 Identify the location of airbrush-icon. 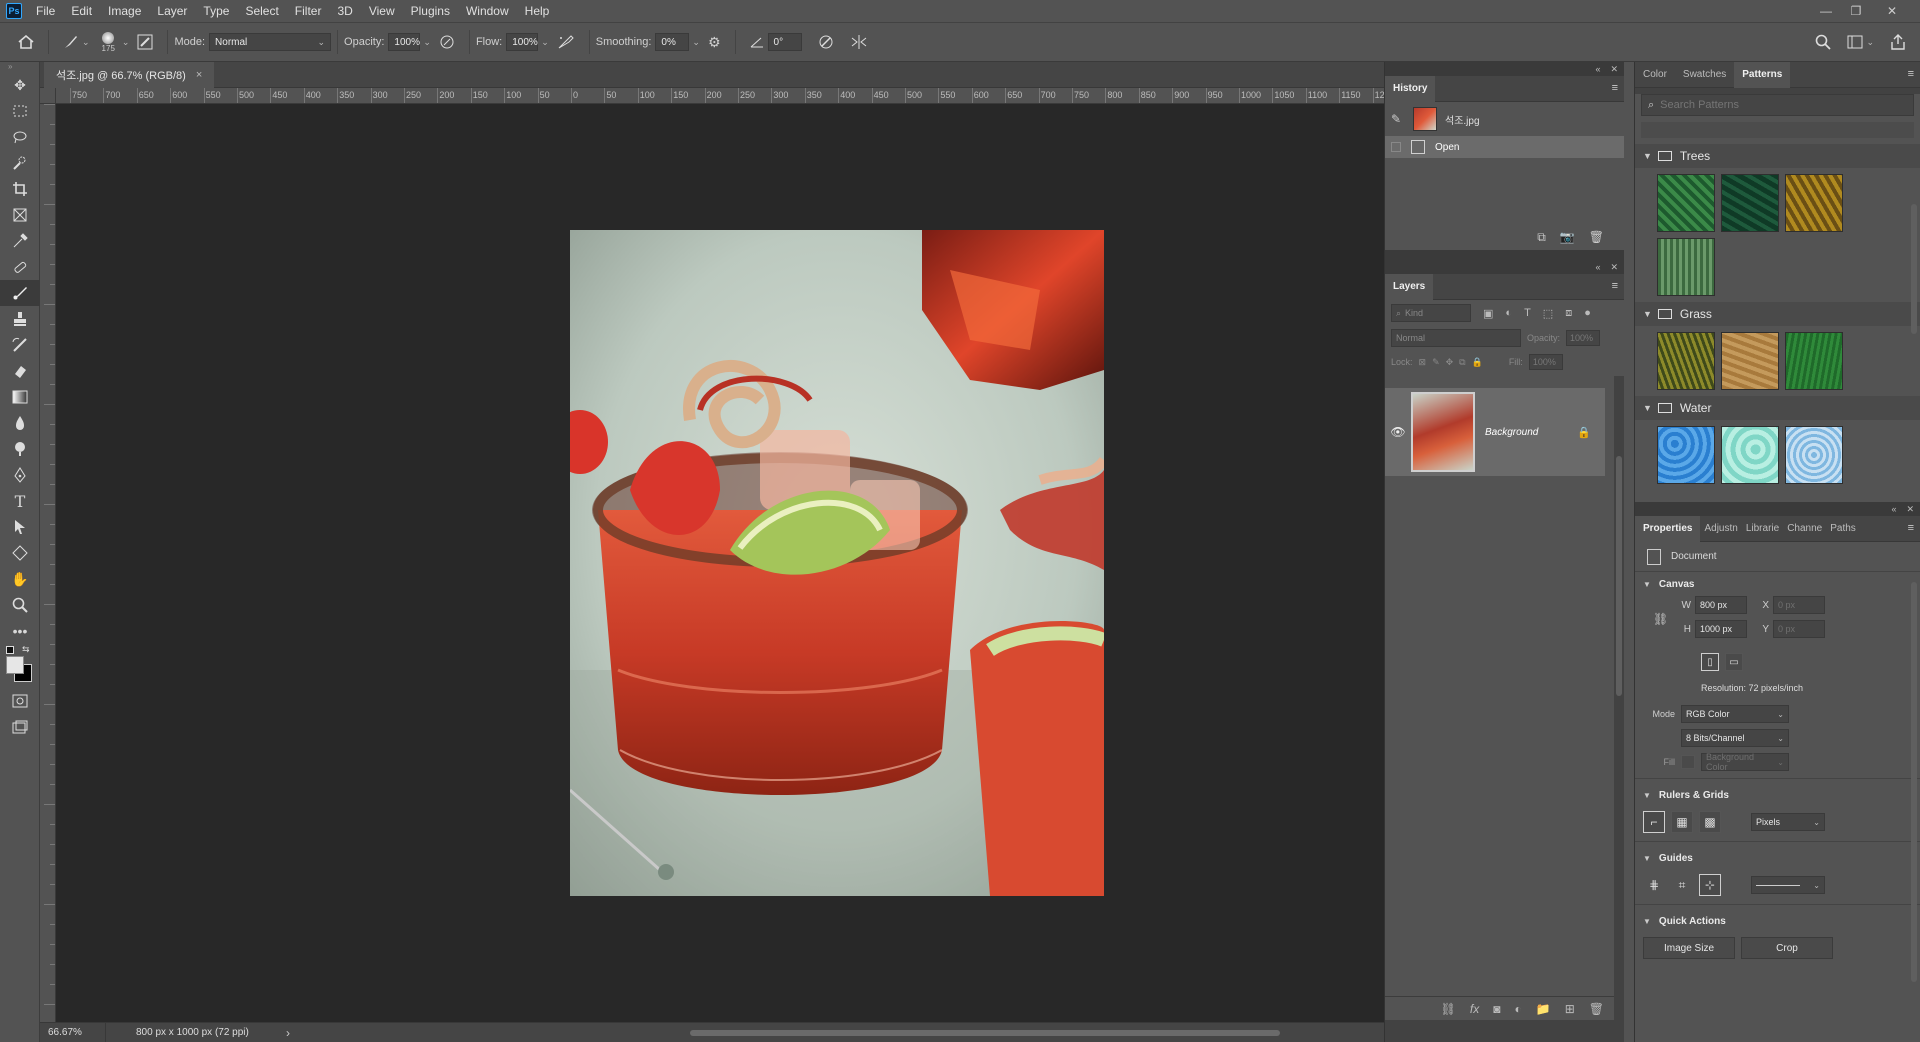
(566, 42).